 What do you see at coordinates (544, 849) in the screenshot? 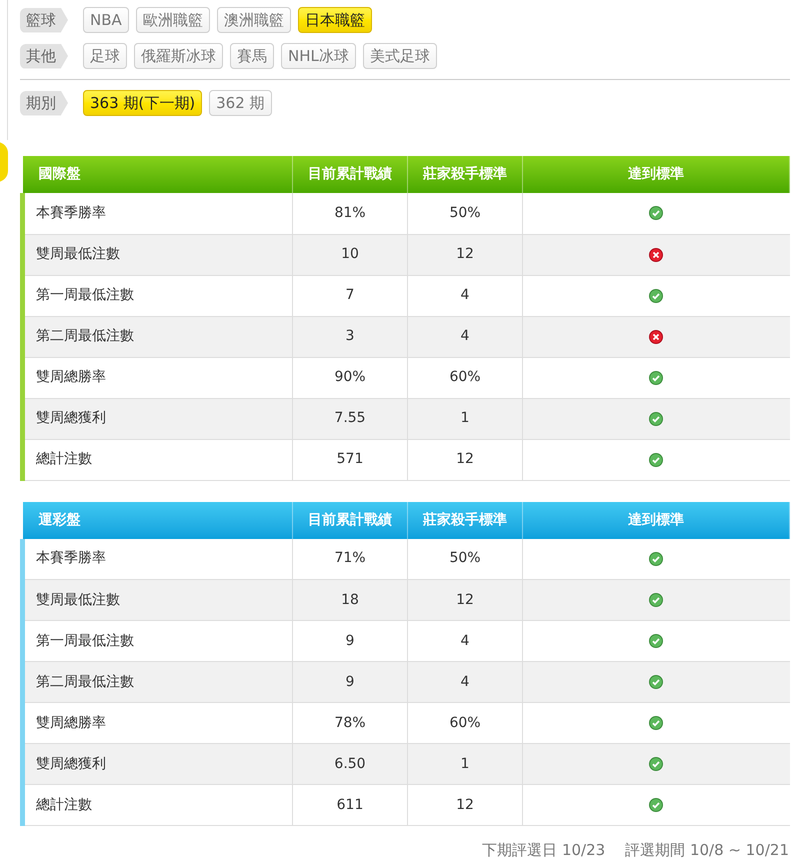
I see `footer-text: 下期評選日 10/23` at bounding box center [544, 849].